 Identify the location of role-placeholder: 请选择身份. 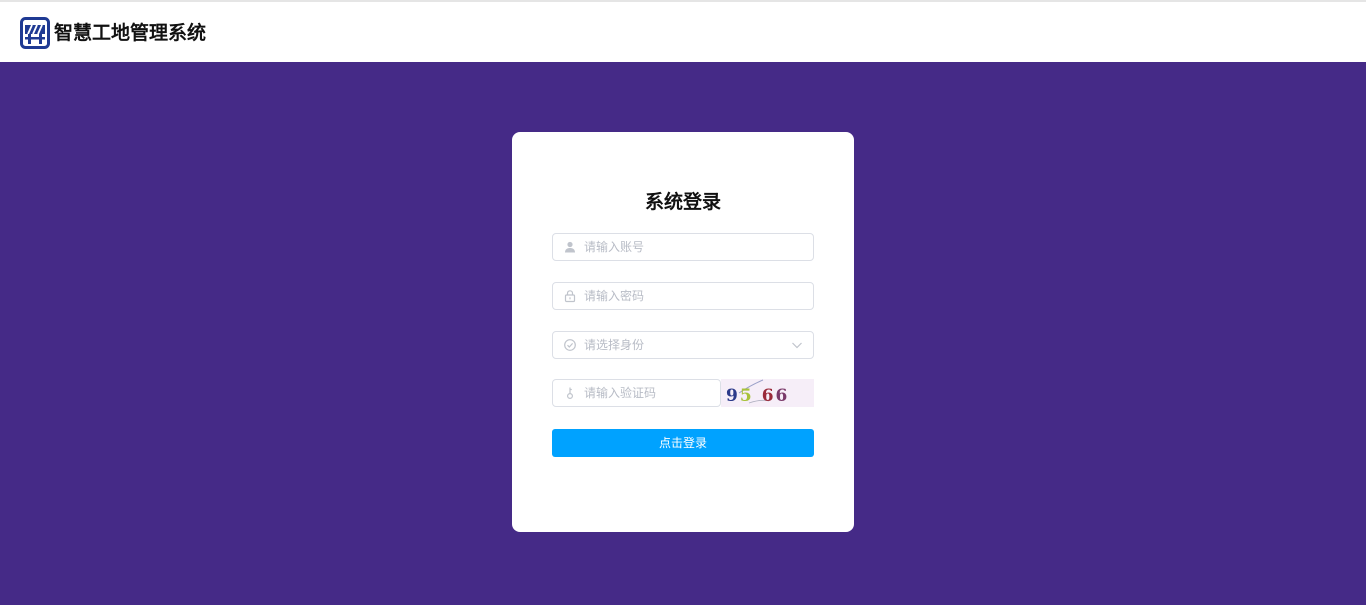
(614, 345).